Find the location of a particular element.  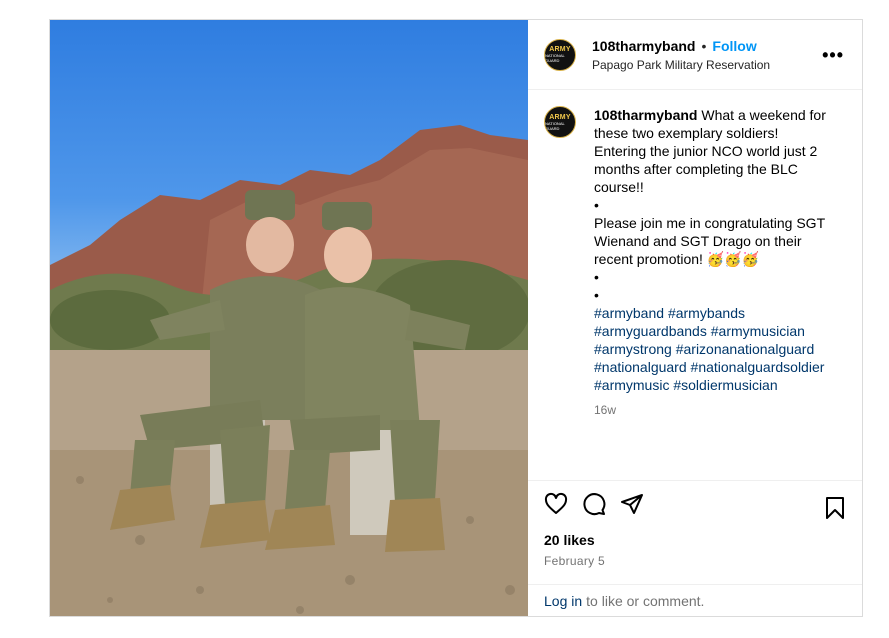

action-bar: 20 likes February 5 is located at coordinates (695, 532).